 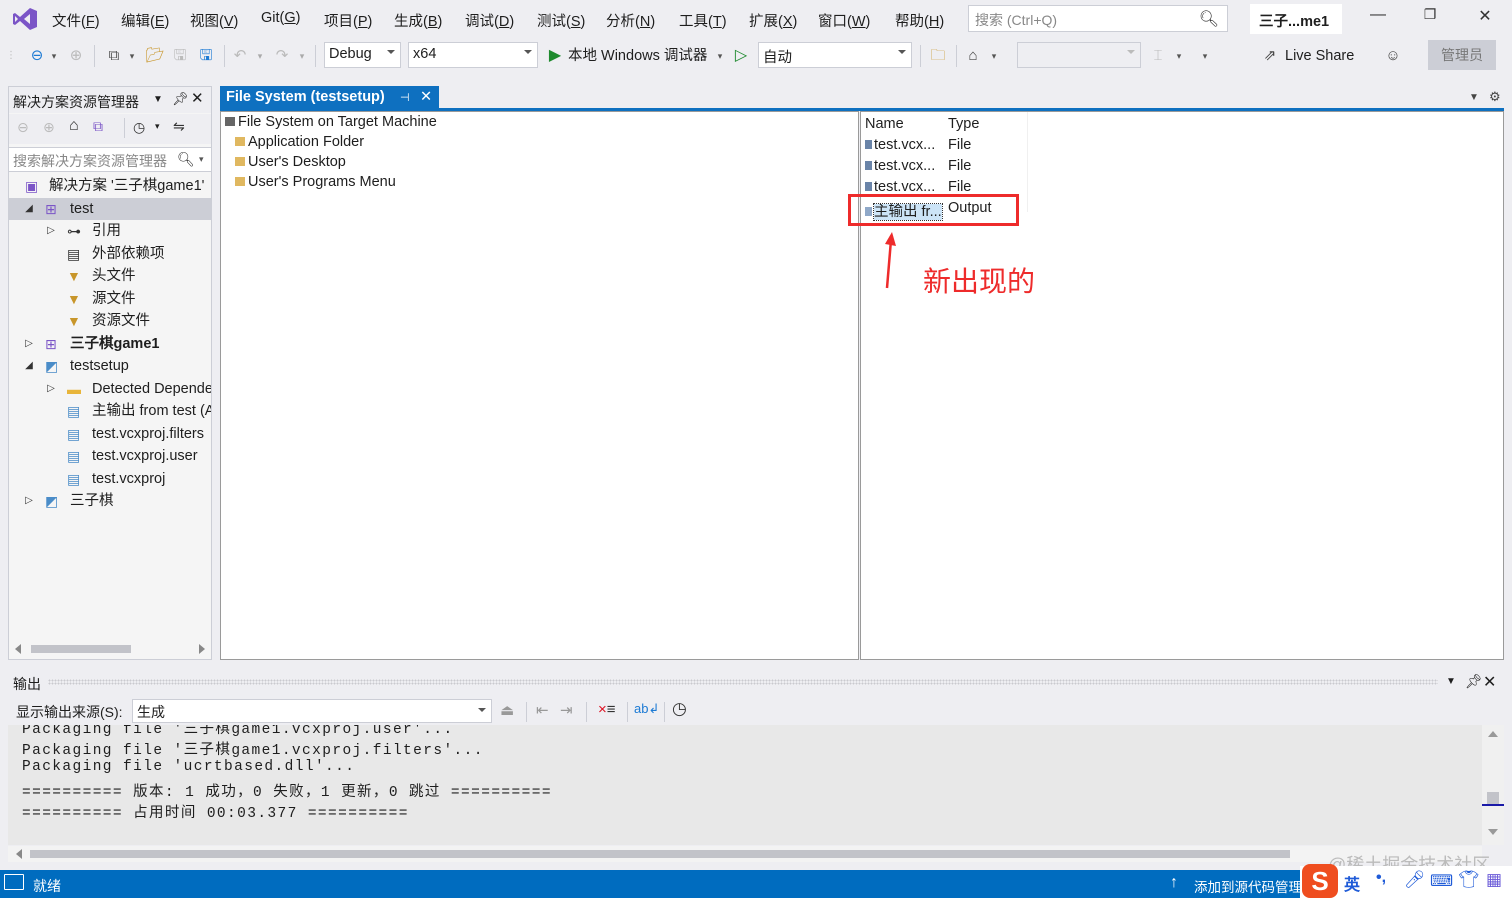 I want to click on menu-f: 文件(F), so click(x=76, y=20).